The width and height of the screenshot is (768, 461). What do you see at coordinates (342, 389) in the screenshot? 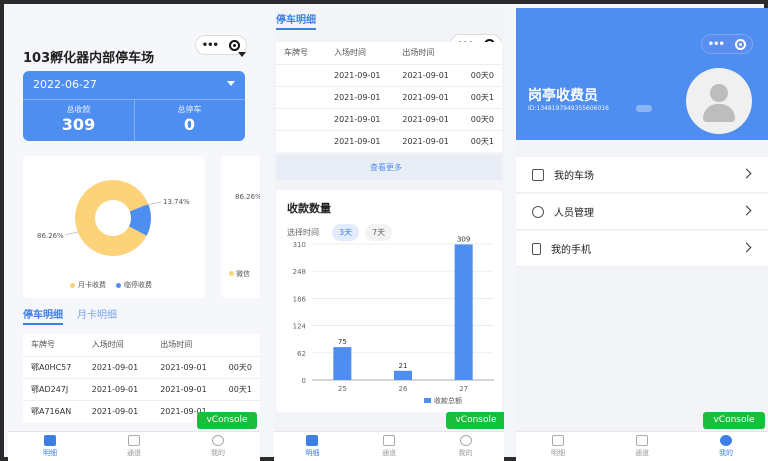
I see `x-tick-label: 25` at bounding box center [342, 389].